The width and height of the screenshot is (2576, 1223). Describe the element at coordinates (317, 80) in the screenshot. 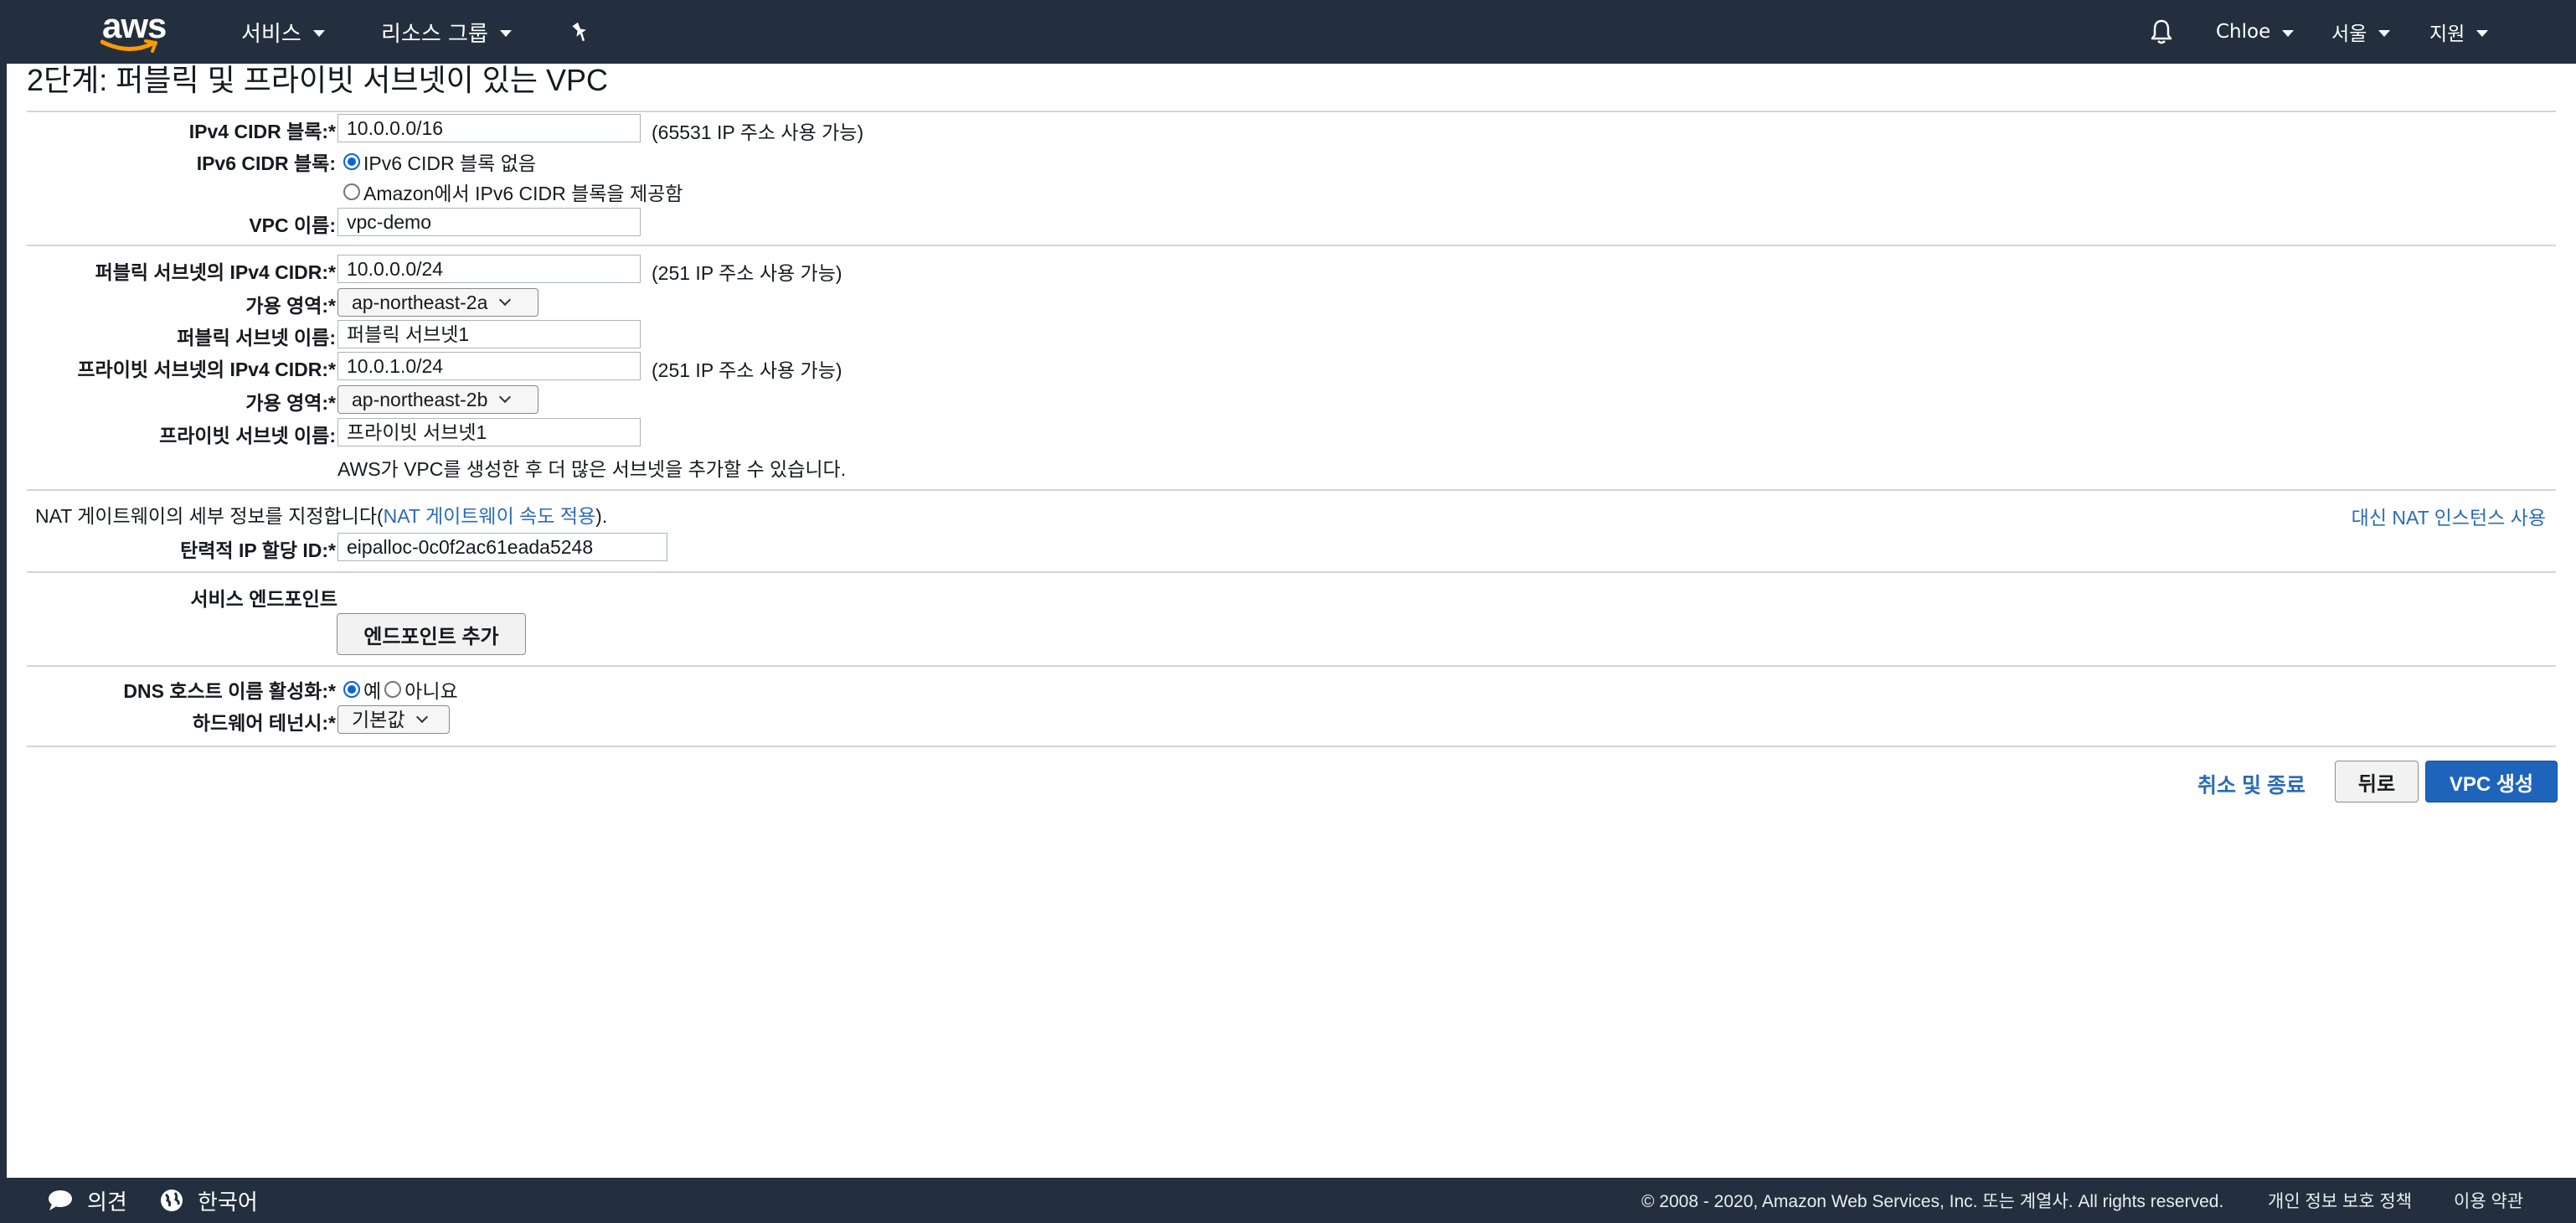

I see `page-title: 2단계: 퍼블릭 및 프라이빗 서브넷이 있는 VPC` at that location.